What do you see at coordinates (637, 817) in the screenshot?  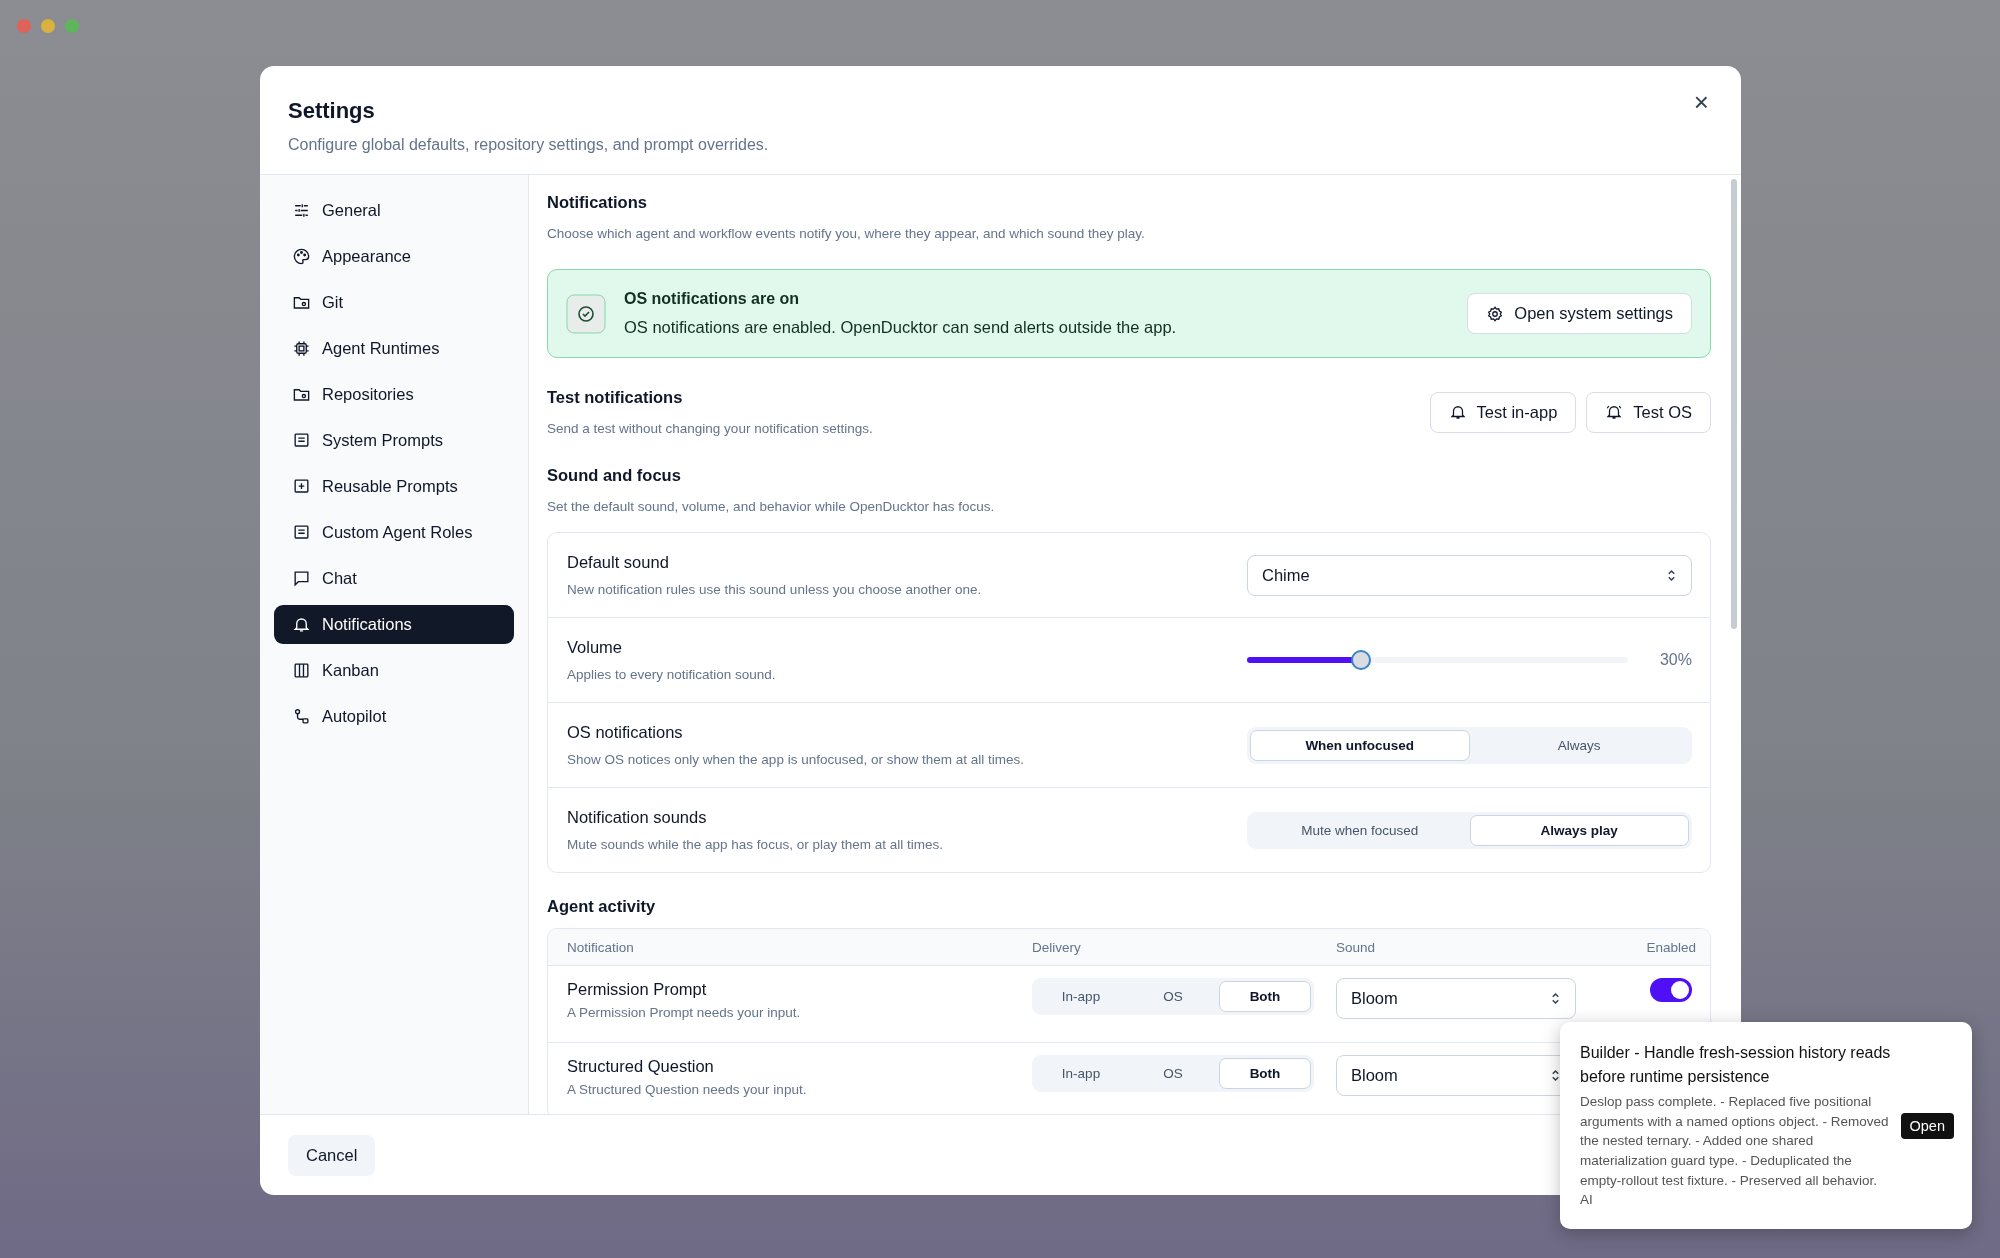 I see `setting-title: Notification sounds` at bounding box center [637, 817].